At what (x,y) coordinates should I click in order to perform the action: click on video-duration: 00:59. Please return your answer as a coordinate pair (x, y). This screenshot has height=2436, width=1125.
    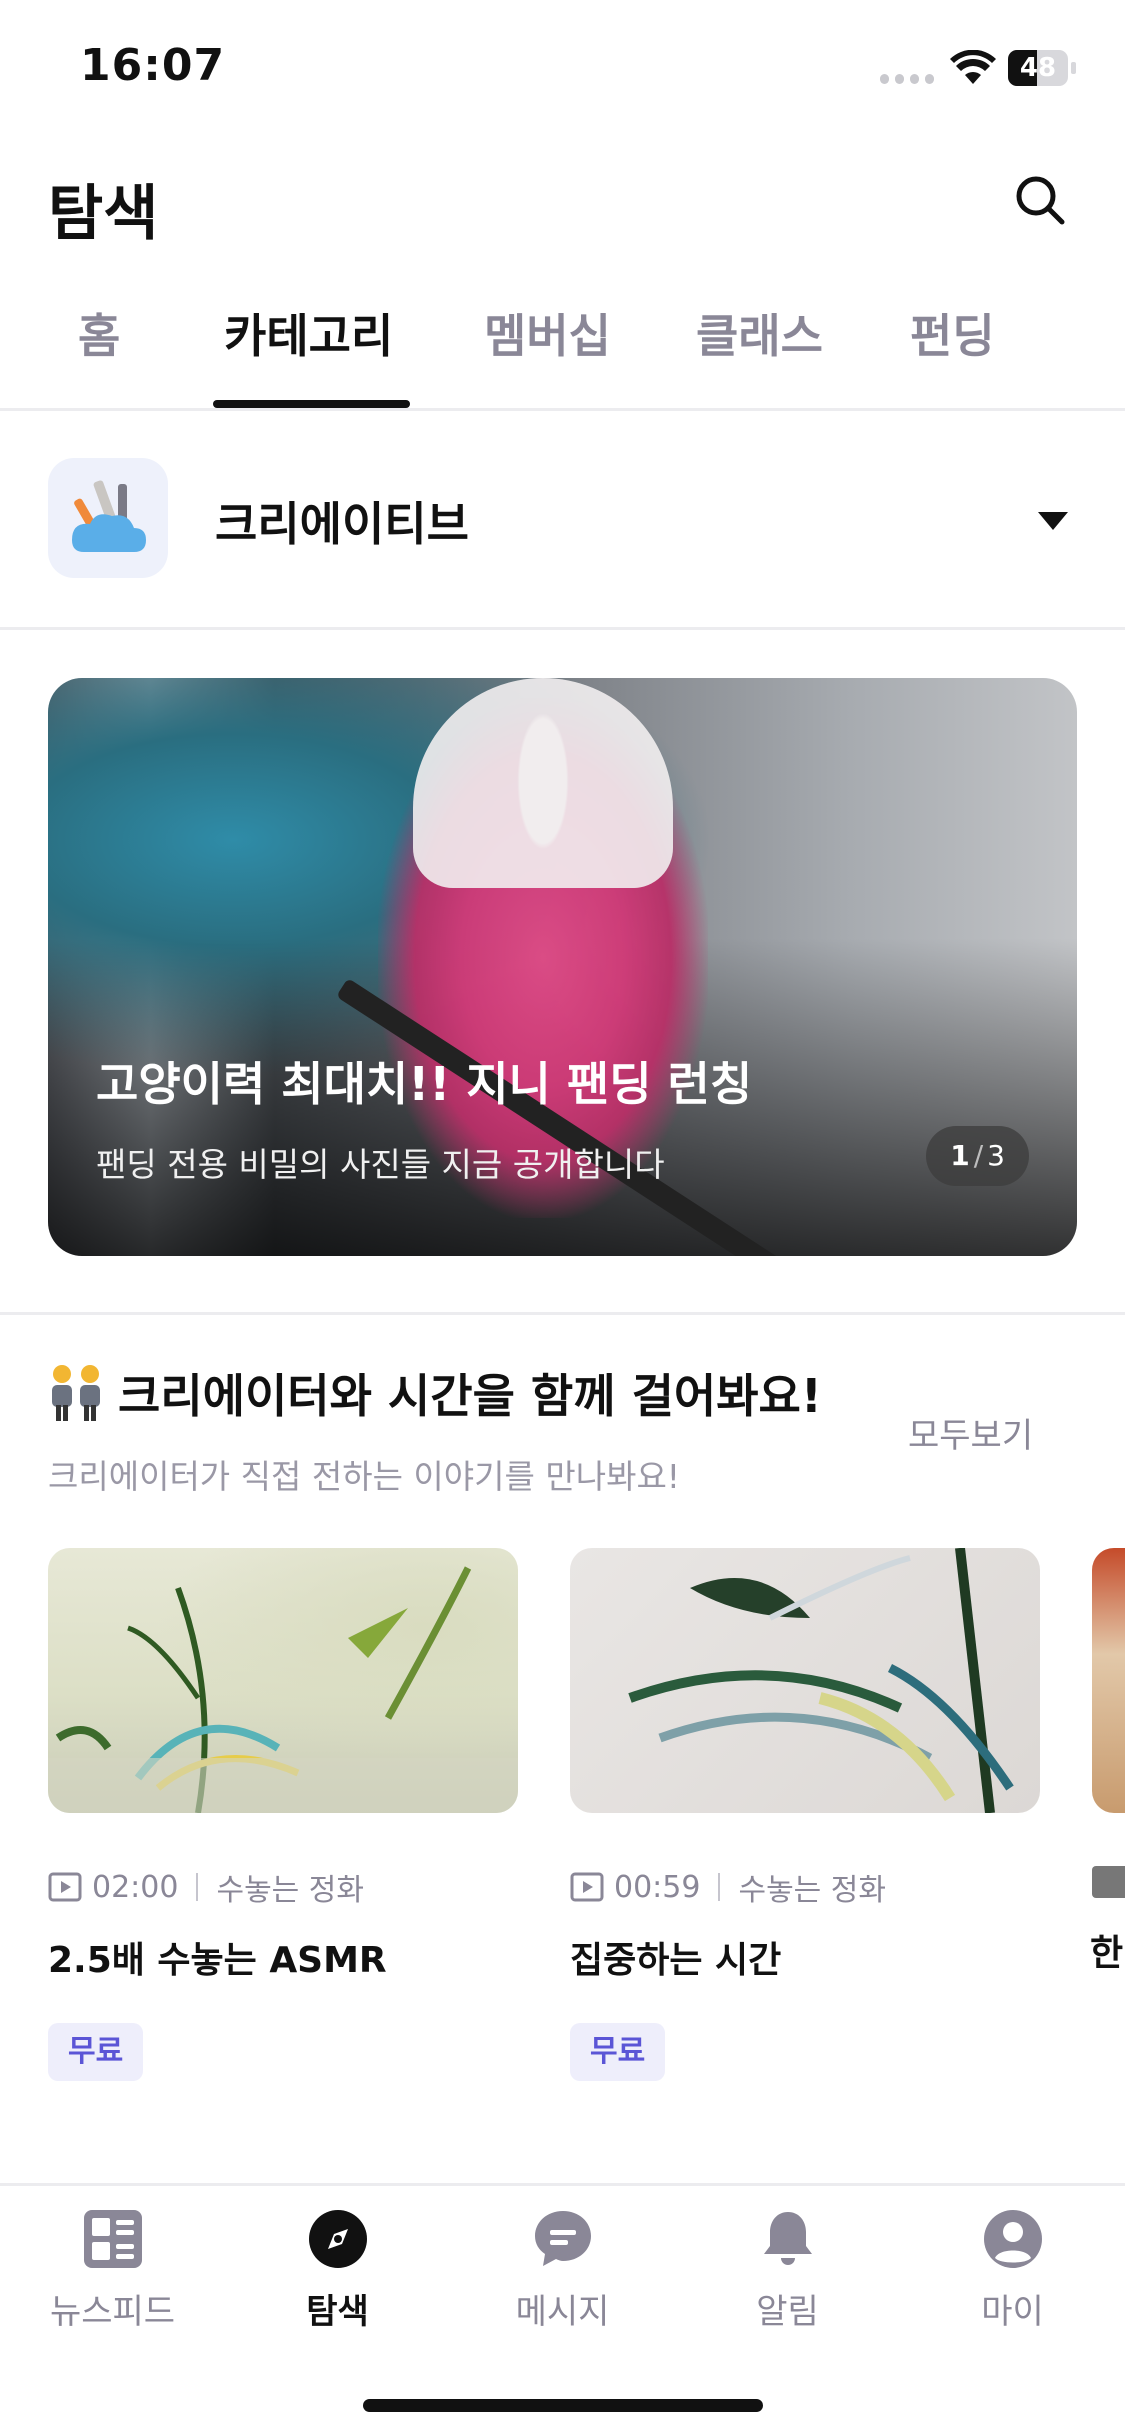
    Looking at the image, I should click on (657, 1887).